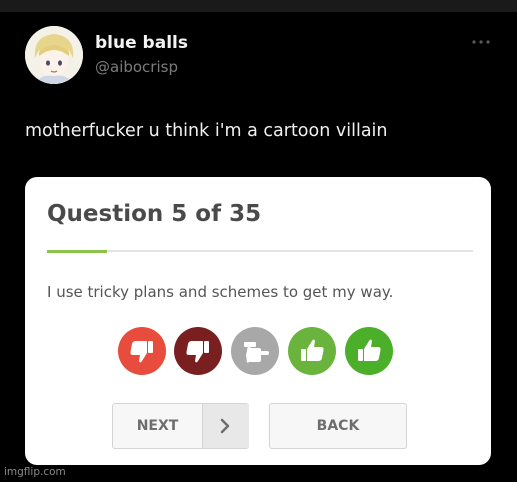 The width and height of the screenshot is (517, 482). I want to click on progress-bar, so click(77, 251).